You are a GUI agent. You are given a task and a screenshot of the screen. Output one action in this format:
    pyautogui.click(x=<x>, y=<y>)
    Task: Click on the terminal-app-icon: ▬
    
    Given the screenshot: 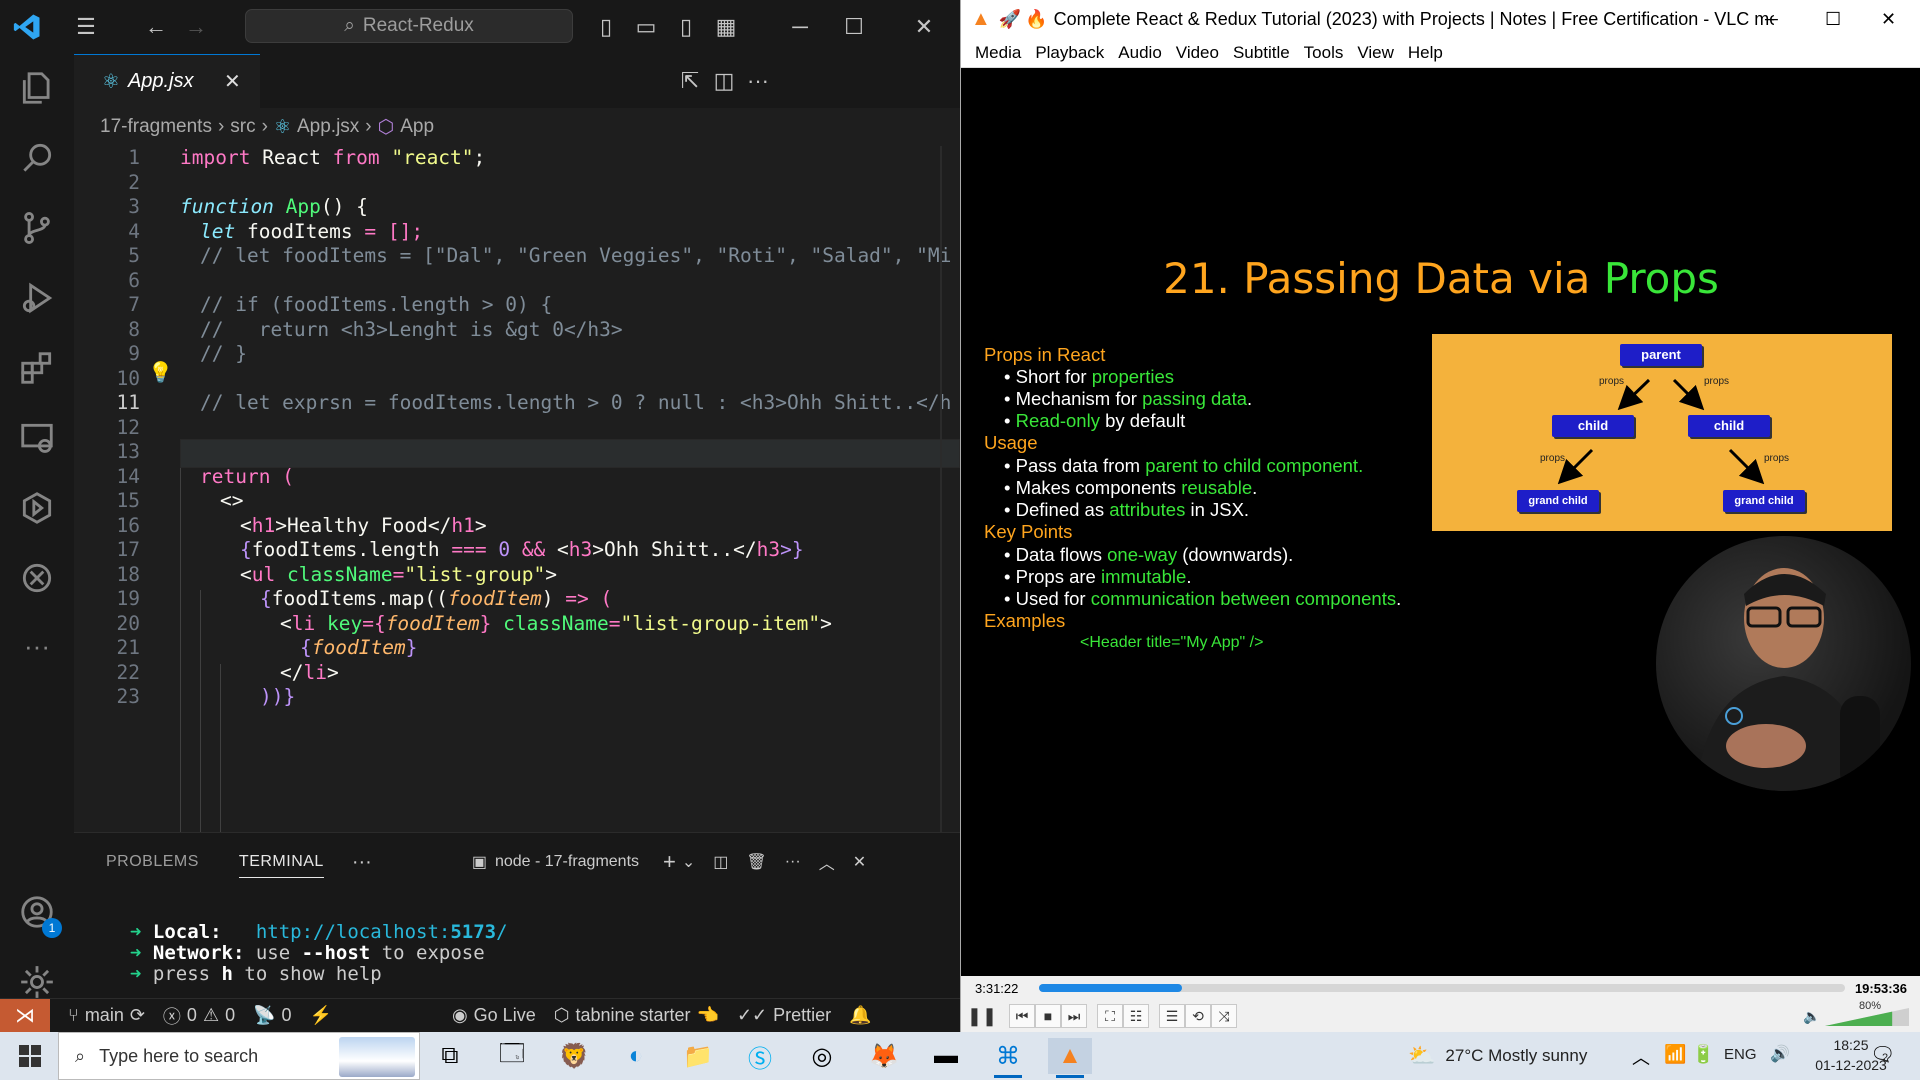 What is the action you would take?
    pyautogui.click(x=946, y=1056)
    